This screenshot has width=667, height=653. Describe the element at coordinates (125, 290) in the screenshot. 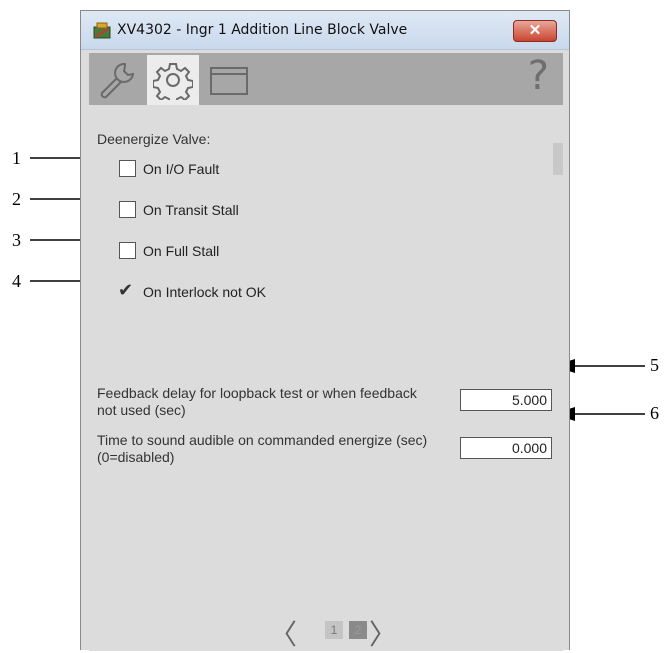

I see `interlock-checkmark-icon: ✔` at that location.